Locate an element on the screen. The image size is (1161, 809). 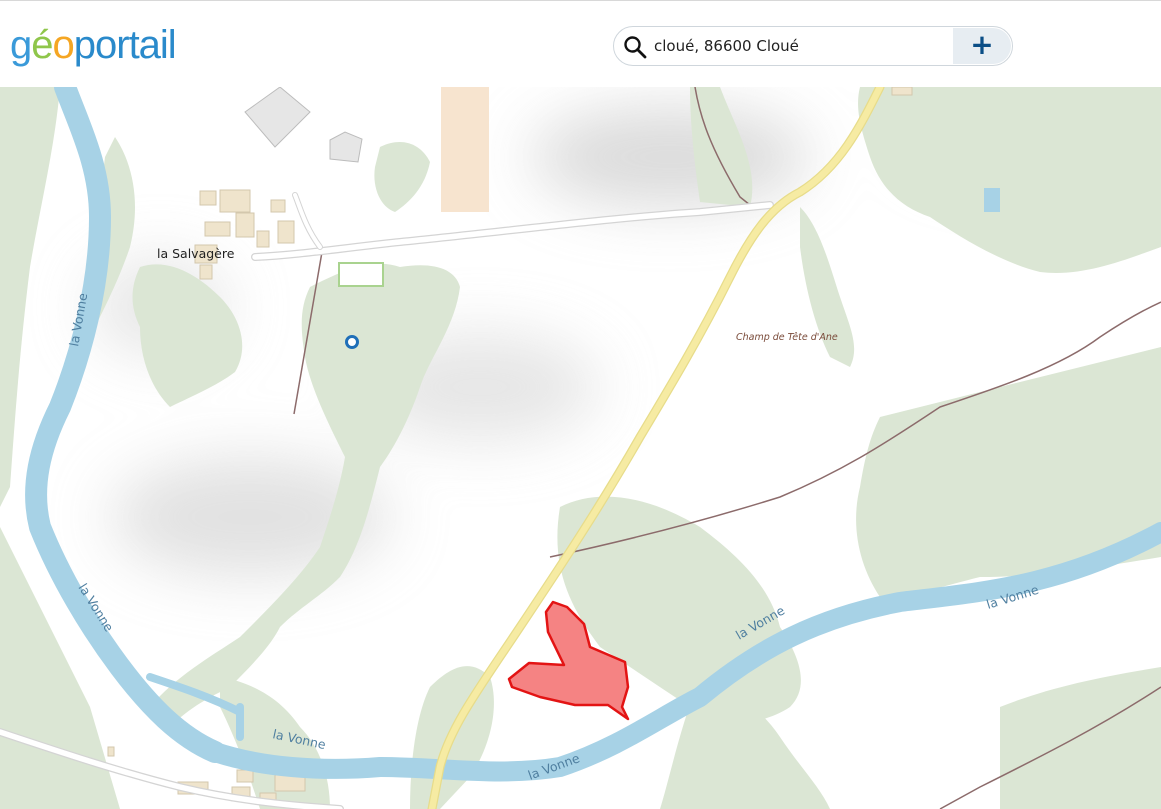
pond is located at coordinates (992, 200).